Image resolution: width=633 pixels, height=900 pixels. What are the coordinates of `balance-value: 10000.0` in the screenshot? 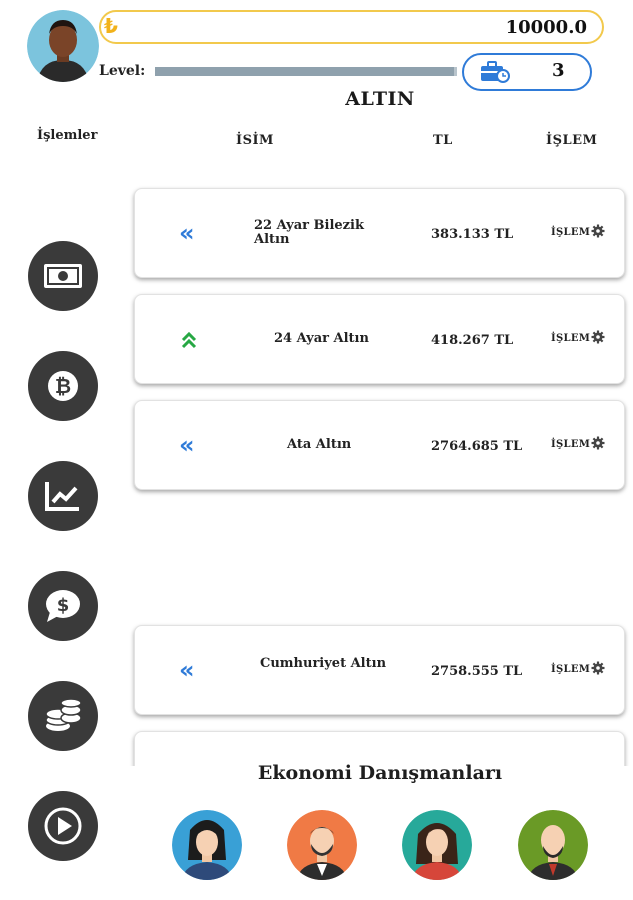 It's located at (546, 27).